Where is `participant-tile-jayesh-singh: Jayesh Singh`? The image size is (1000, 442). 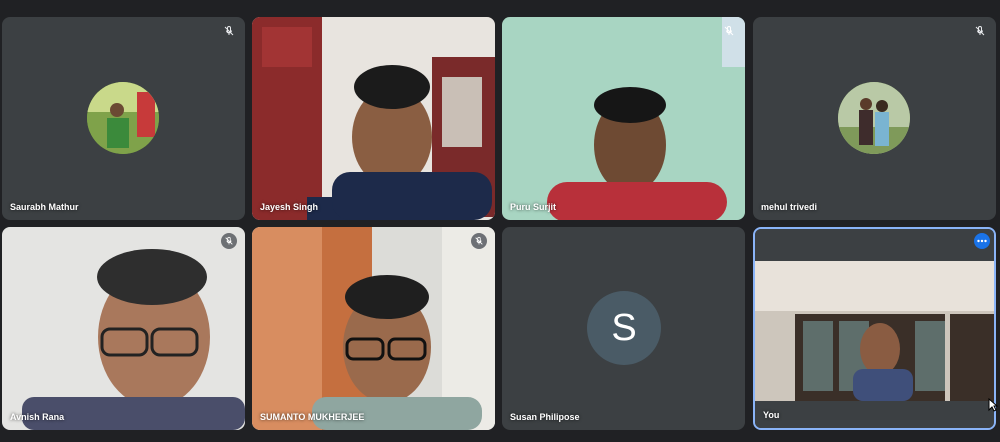 participant-tile-jayesh-singh: Jayesh Singh is located at coordinates (373, 118).